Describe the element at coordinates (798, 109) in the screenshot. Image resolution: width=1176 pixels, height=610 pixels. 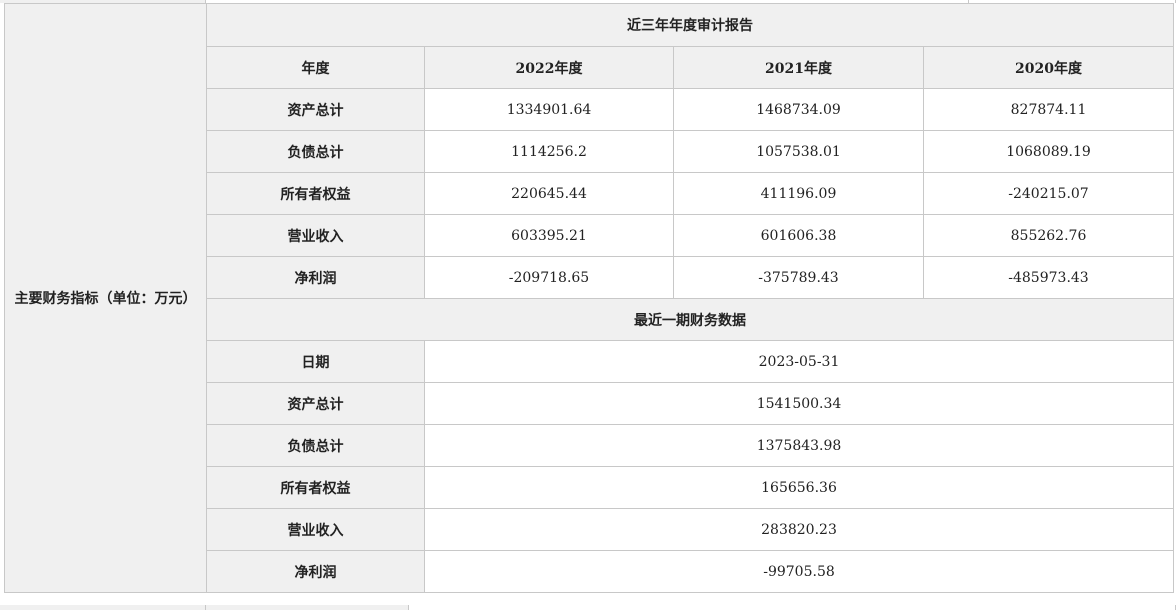
I see `cell-value: 1468734.09` at that location.